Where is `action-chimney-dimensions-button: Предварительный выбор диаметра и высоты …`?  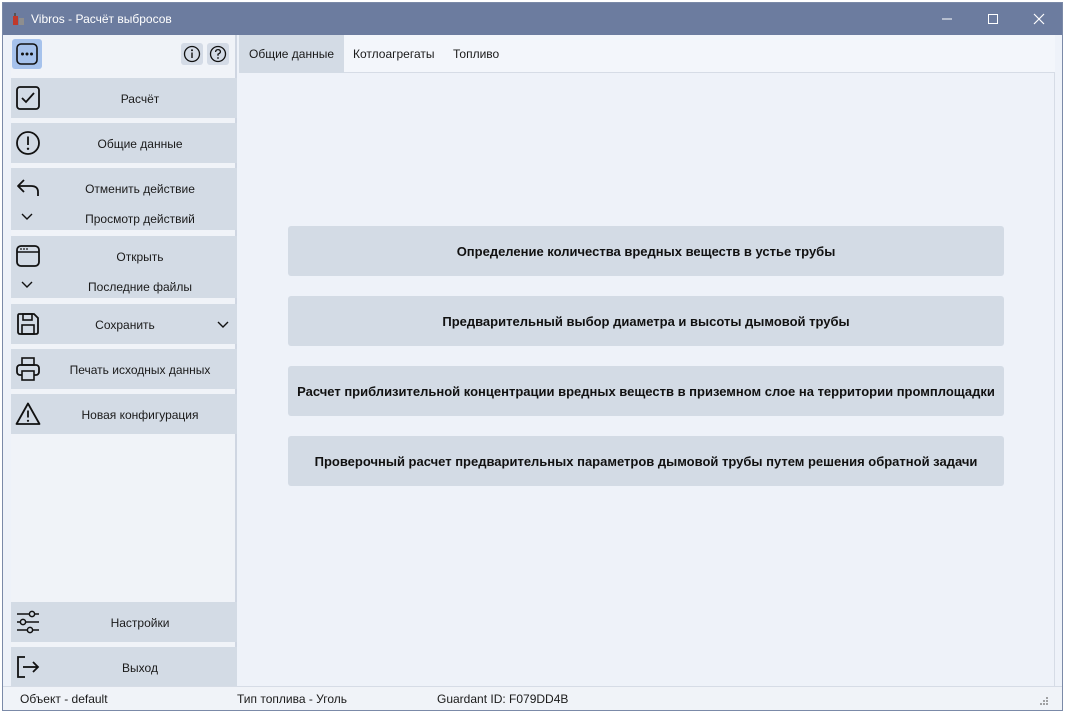
action-chimney-dimensions-button: Предварительный выбор диаметра и высоты … is located at coordinates (646, 321).